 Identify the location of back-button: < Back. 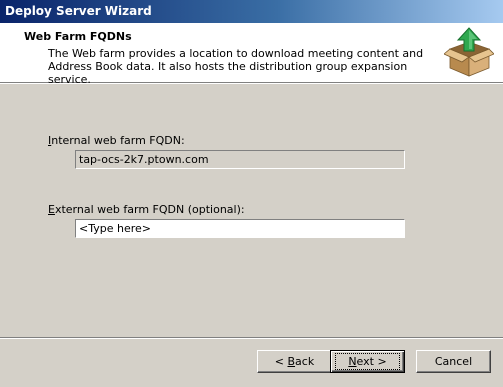
(294, 361).